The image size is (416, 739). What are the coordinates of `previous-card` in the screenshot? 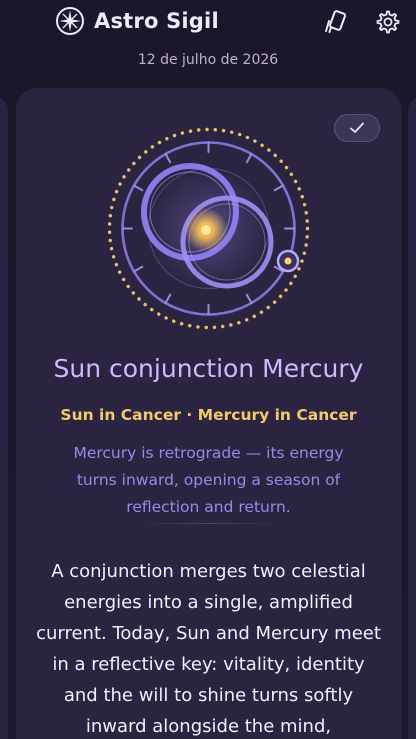 It's located at (4, 417).